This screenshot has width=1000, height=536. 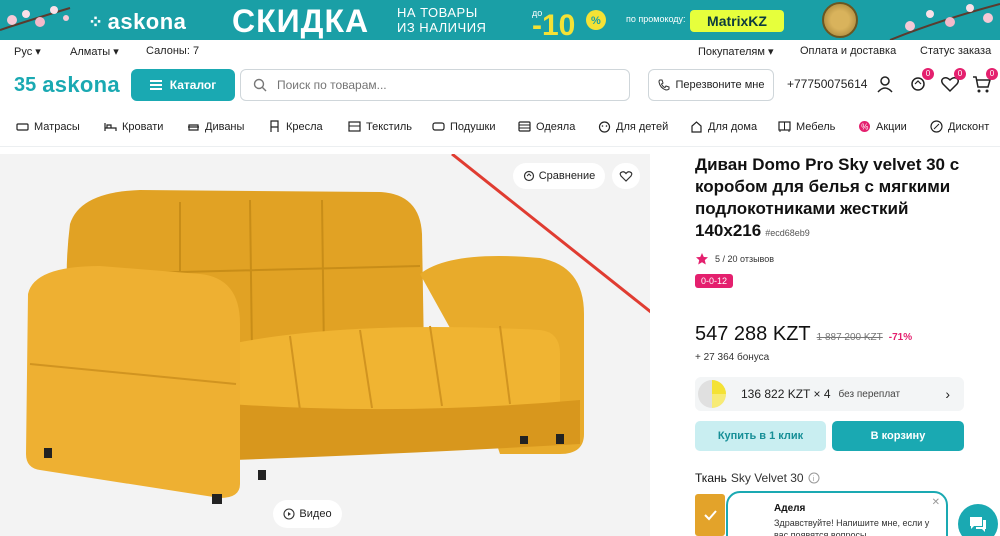 What do you see at coordinates (710, 515) in the screenshot?
I see `fabric-swatch-selected` at bounding box center [710, 515].